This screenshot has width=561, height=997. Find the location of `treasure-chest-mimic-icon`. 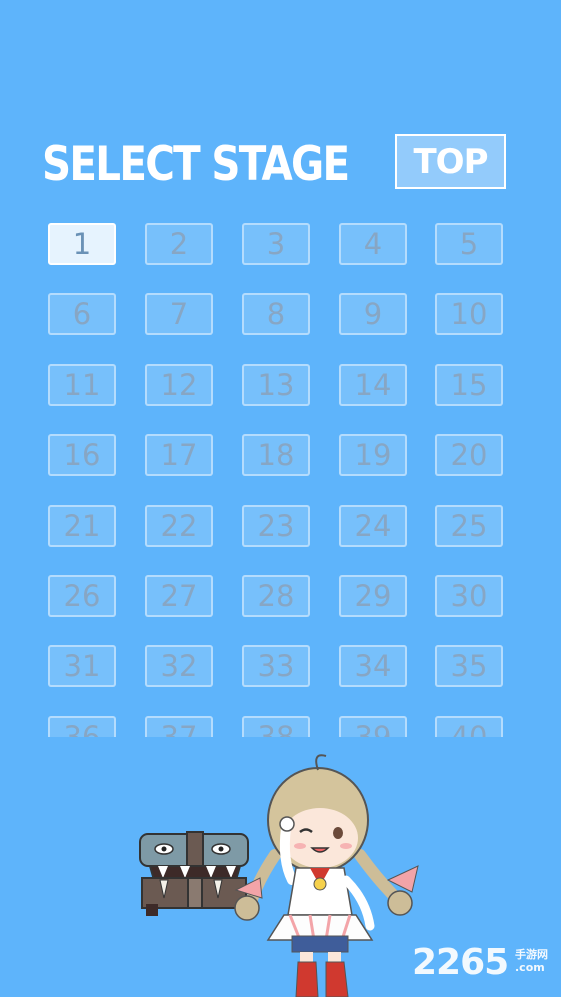

treasure-chest-mimic-icon is located at coordinates (194, 873).